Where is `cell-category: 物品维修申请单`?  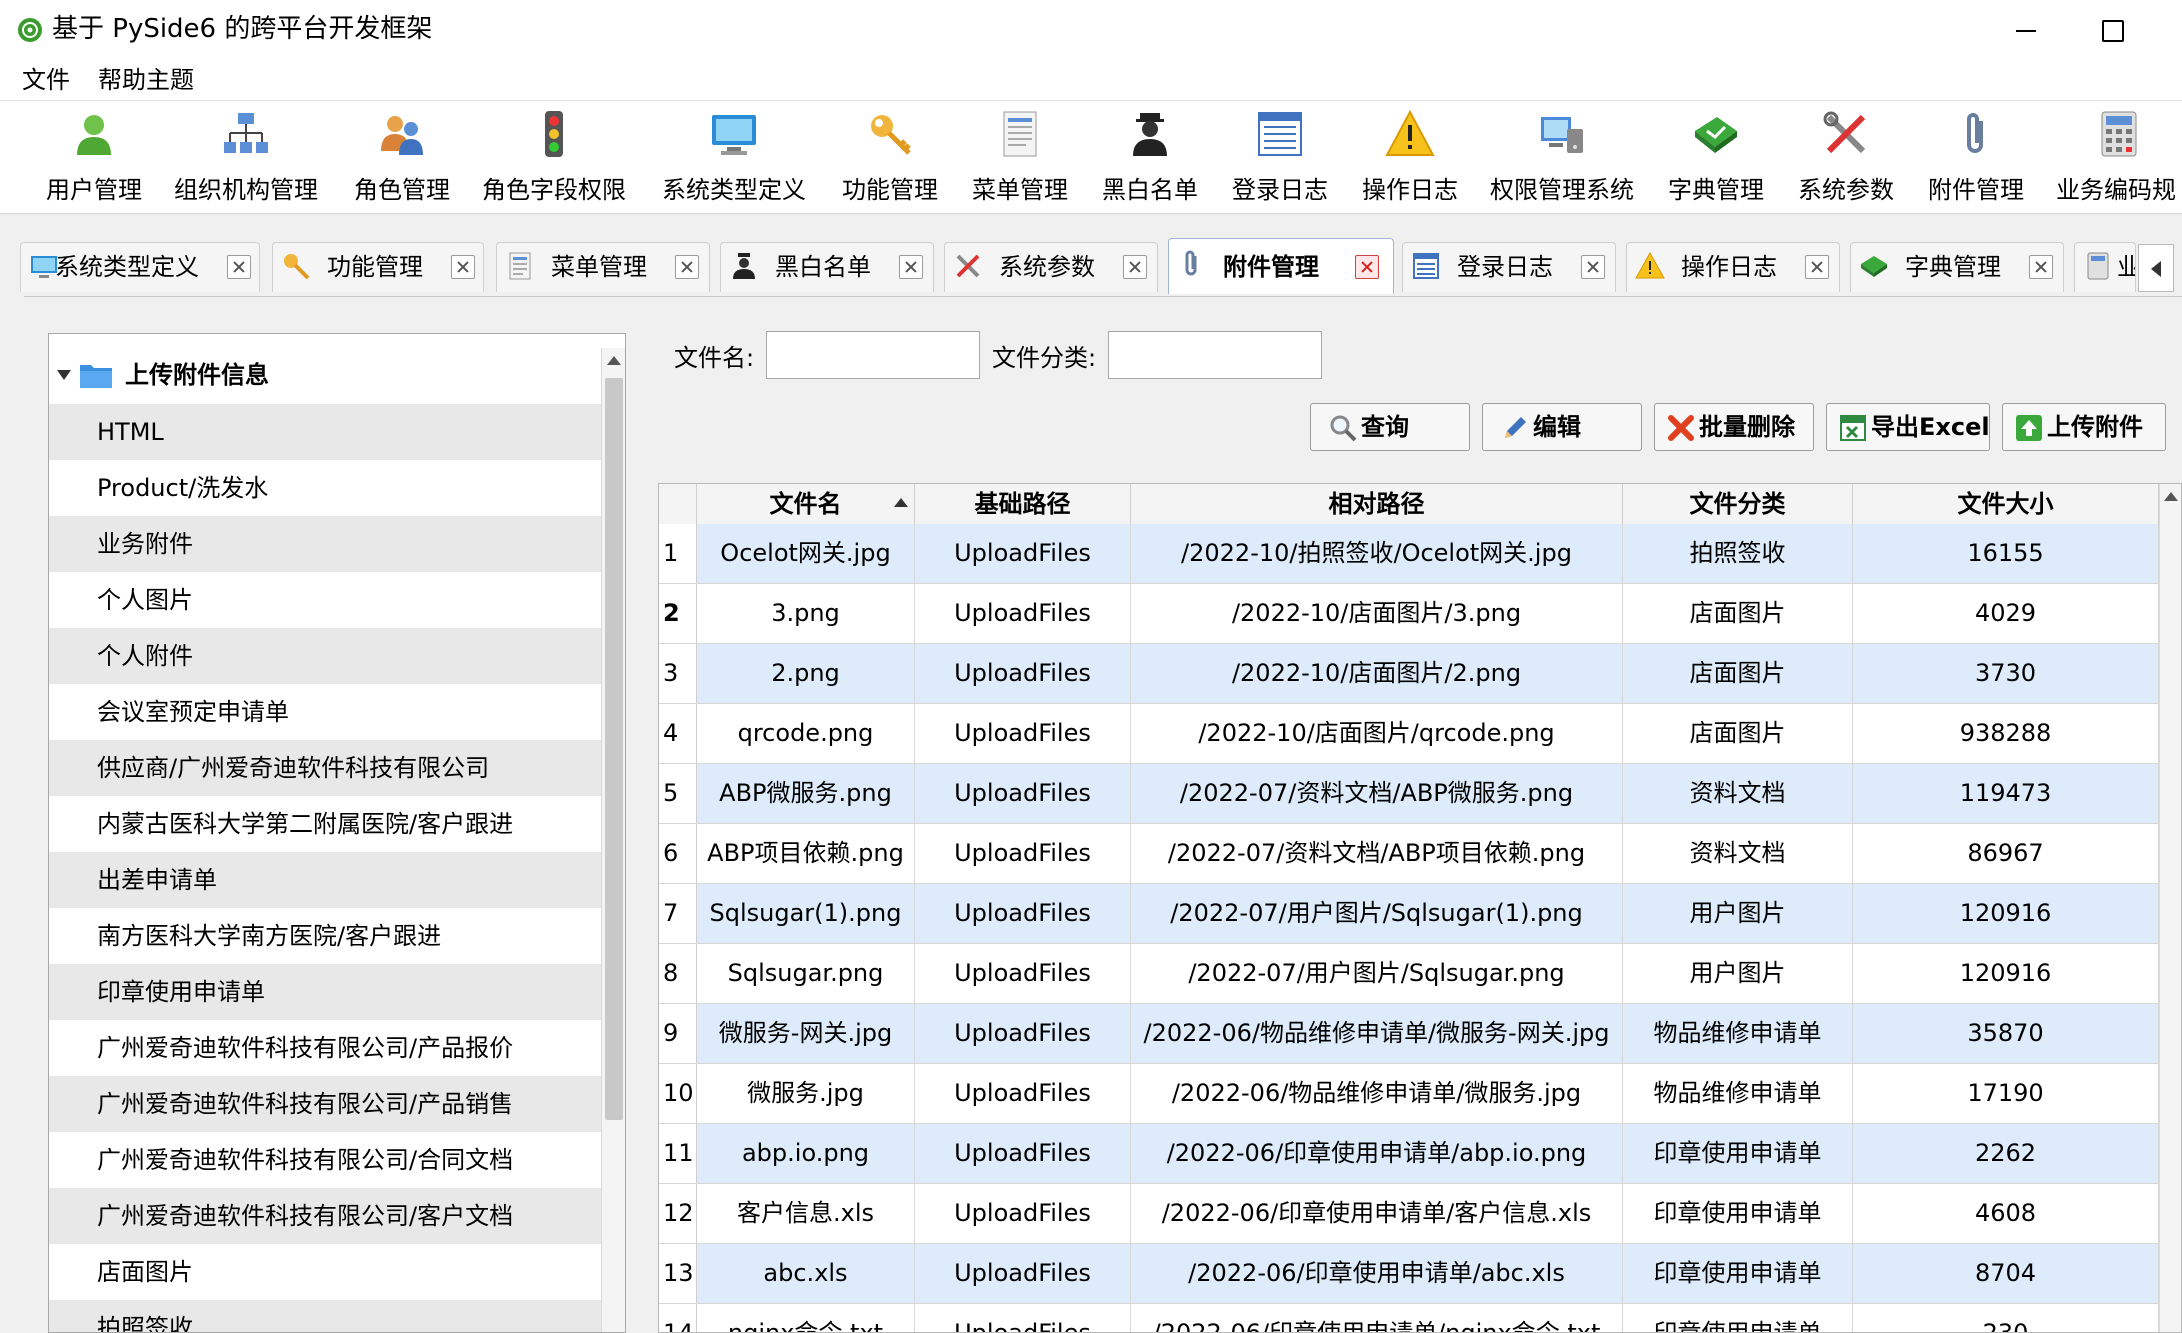 cell-category: 物品维修申请单 is located at coordinates (1738, 1093).